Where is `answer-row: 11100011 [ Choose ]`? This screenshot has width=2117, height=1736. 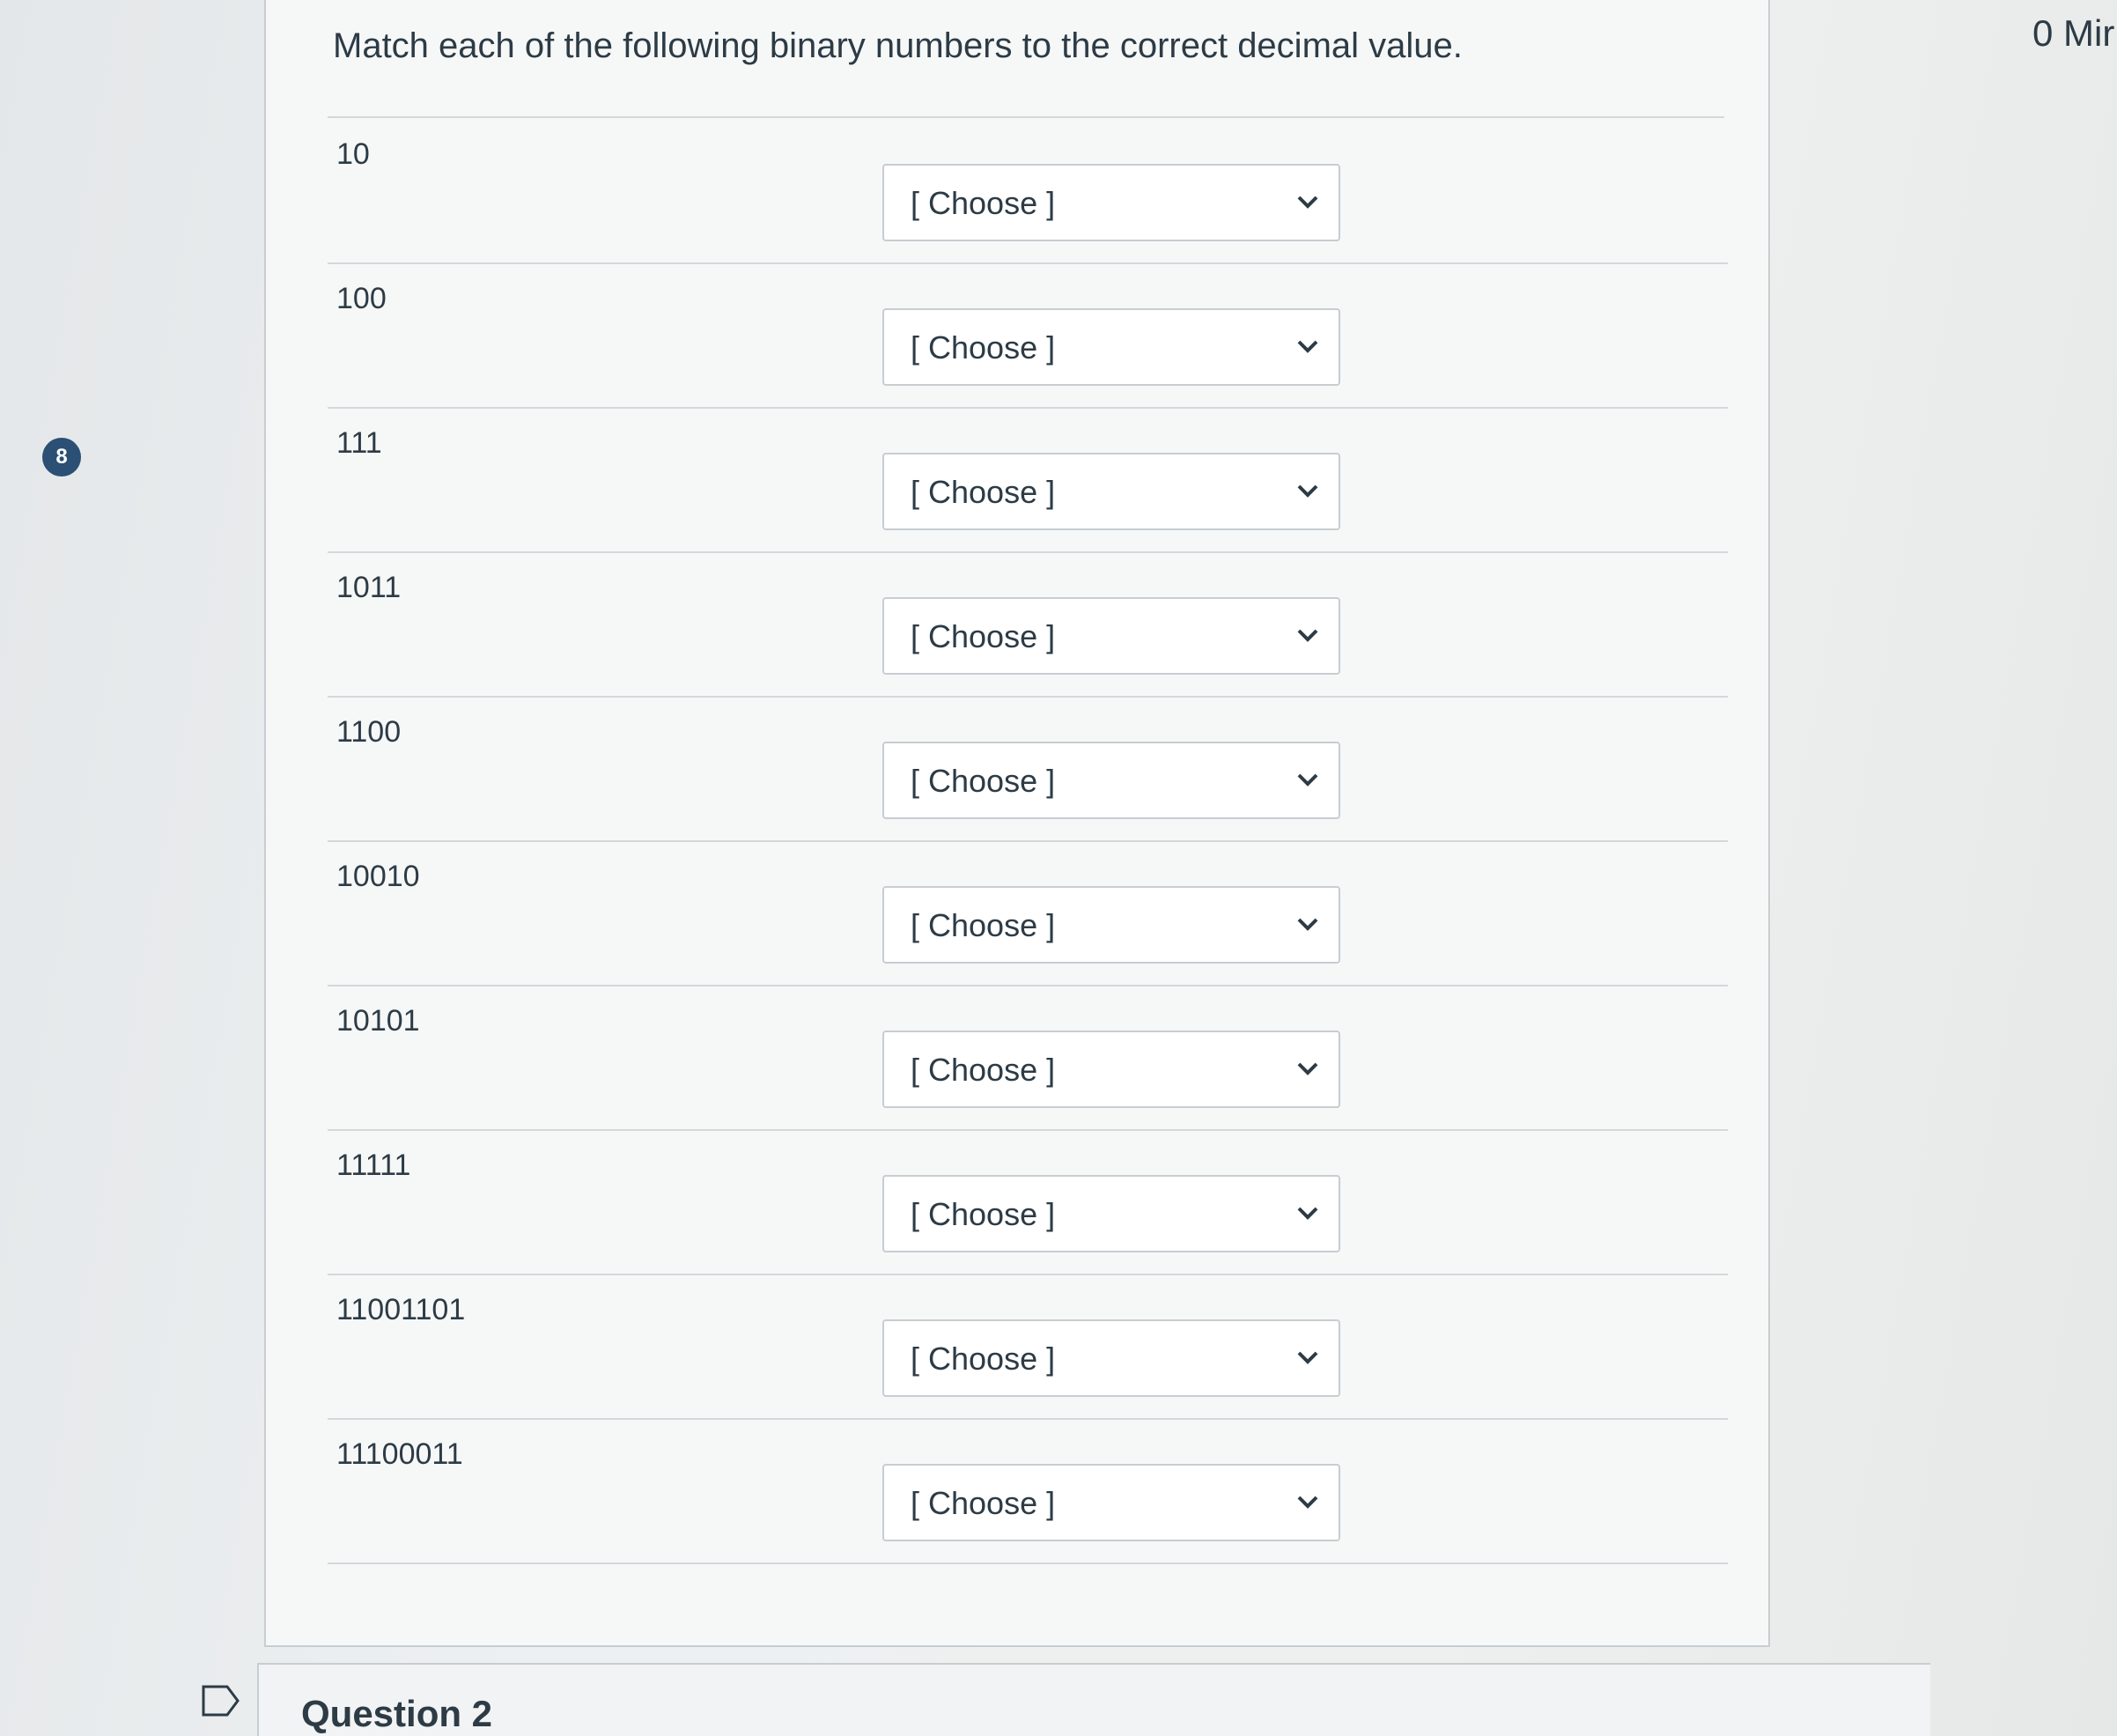 answer-row: 11100011 [ Choose ] is located at coordinates (1028, 1491).